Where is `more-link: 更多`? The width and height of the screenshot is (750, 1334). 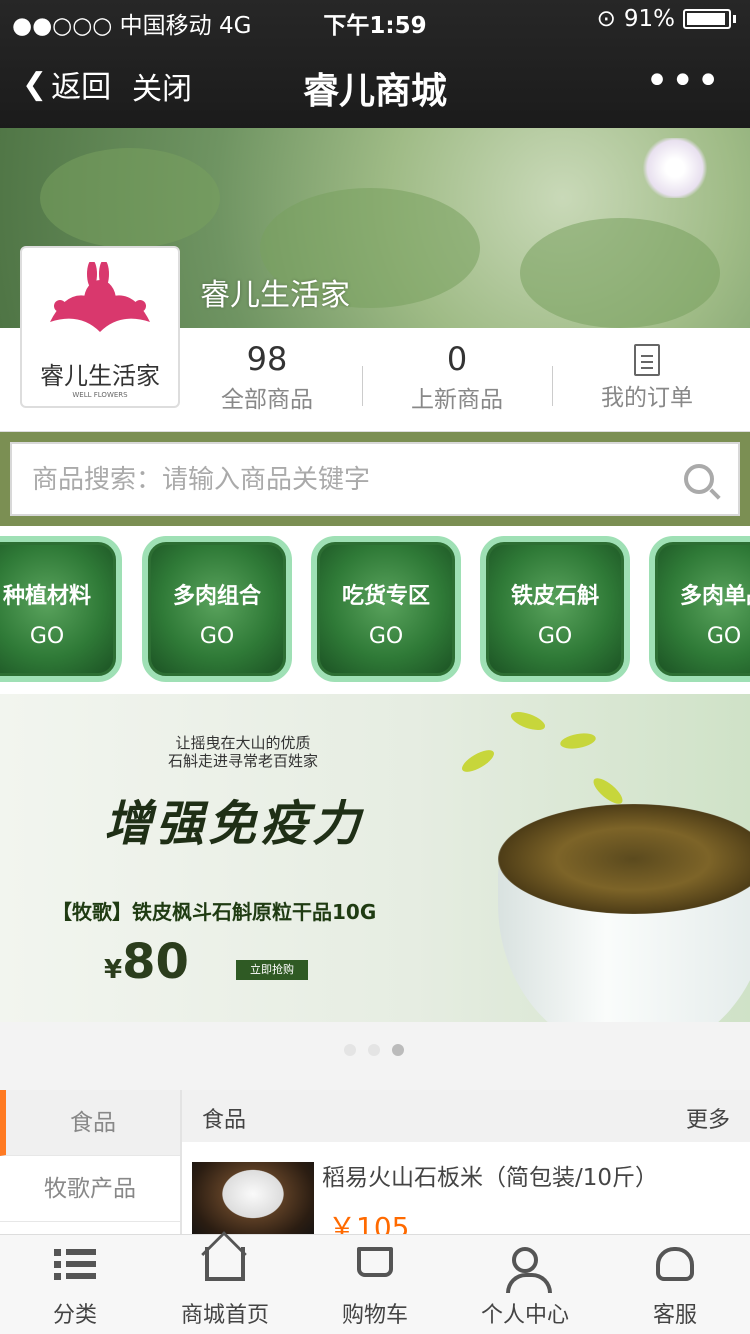 more-link: 更多 is located at coordinates (708, 1118).